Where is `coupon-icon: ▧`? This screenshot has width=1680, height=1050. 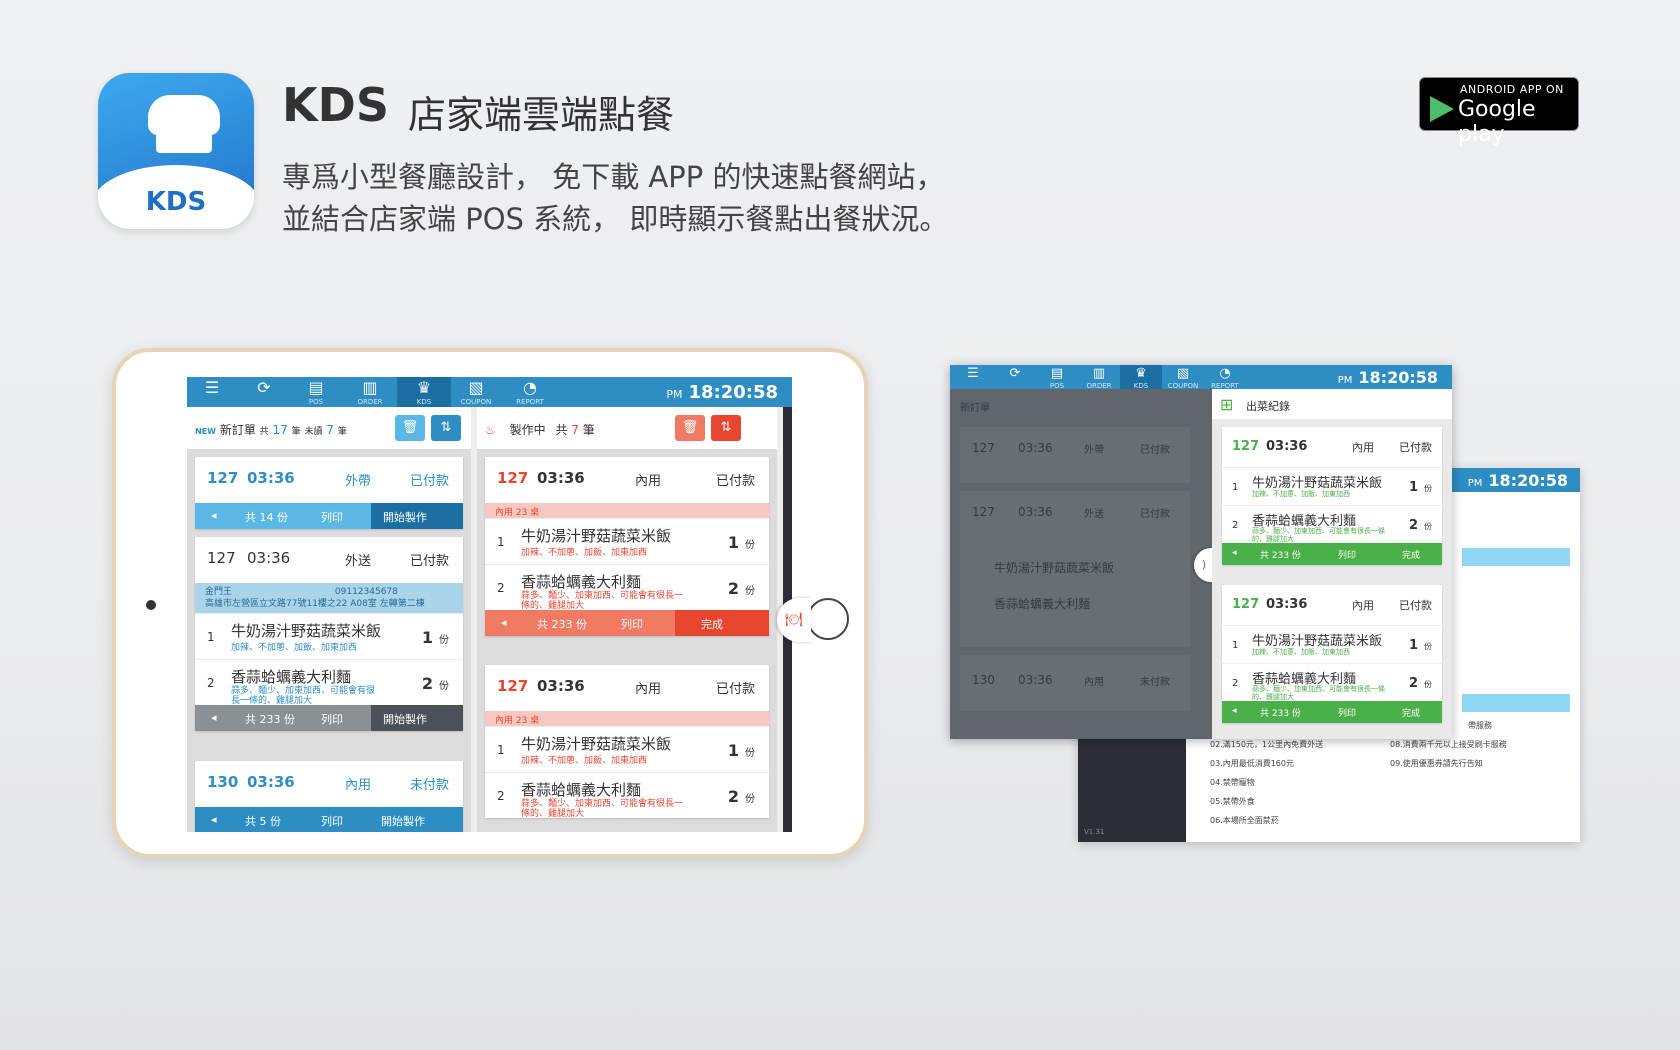 coupon-icon: ▧ is located at coordinates (476, 387).